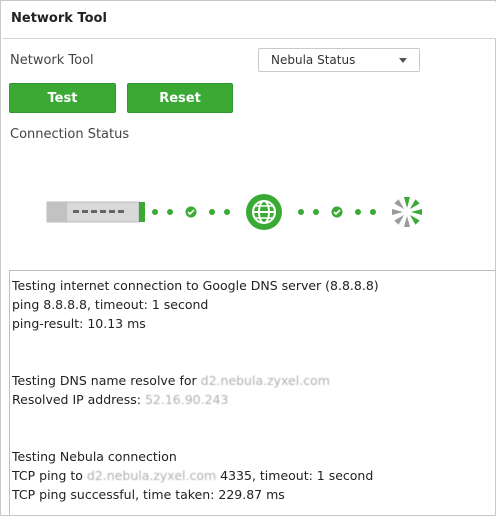 The width and height of the screenshot is (496, 516). I want to click on chevron-down-icon, so click(403, 60).